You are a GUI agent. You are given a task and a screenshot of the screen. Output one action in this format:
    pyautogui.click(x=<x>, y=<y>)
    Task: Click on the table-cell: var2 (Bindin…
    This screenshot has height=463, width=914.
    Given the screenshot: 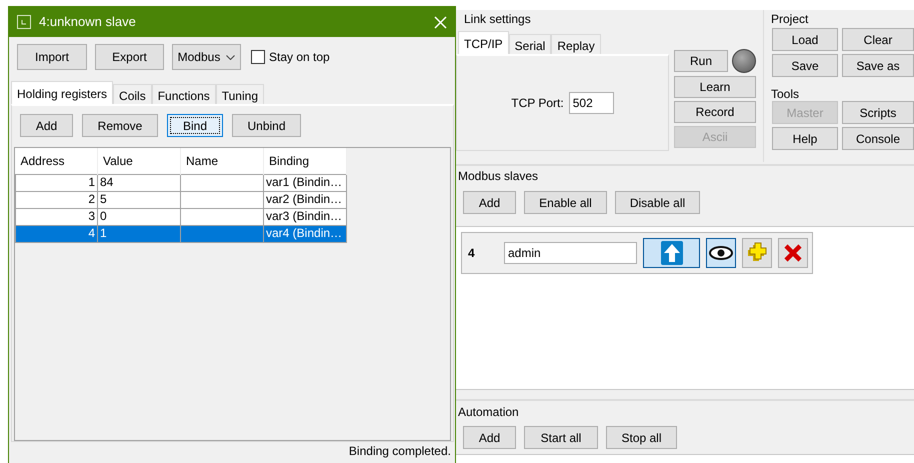 What is the action you would take?
    pyautogui.click(x=305, y=199)
    